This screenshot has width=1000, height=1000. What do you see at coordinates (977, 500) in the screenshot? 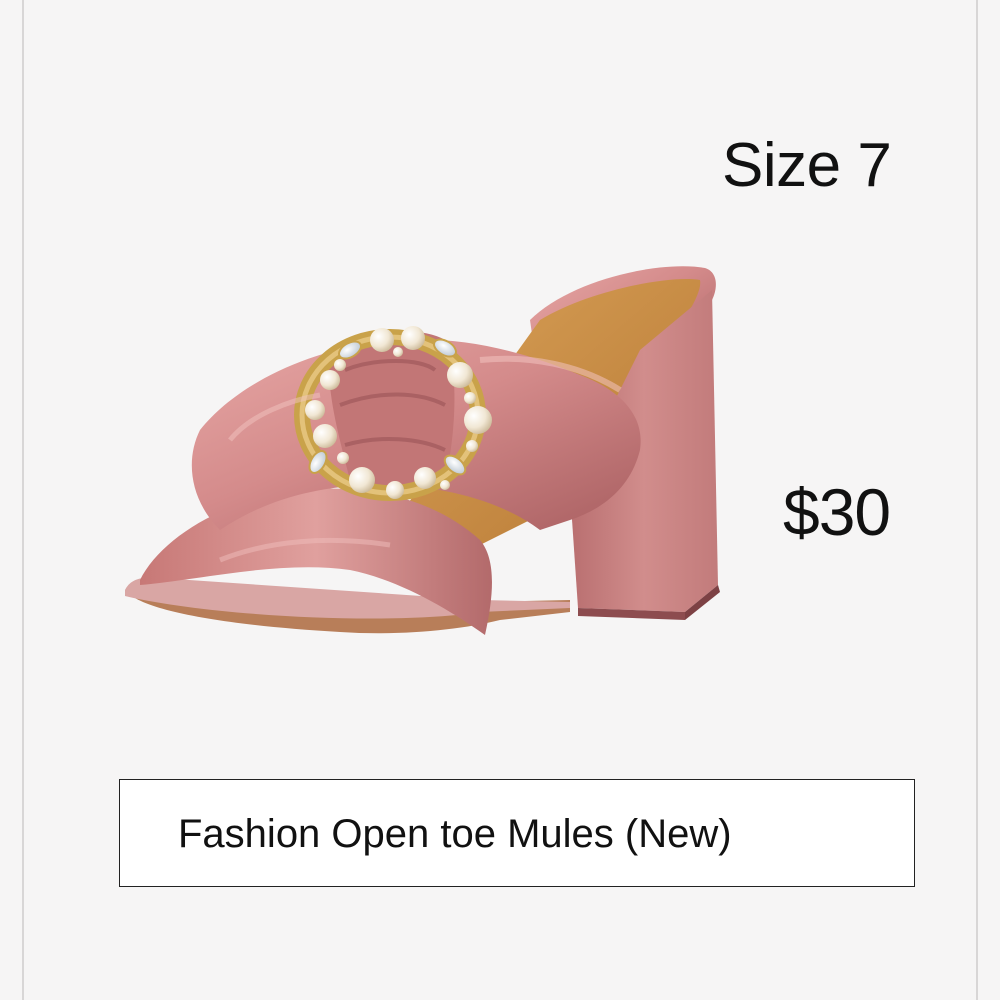
I see `right-border-line` at bounding box center [977, 500].